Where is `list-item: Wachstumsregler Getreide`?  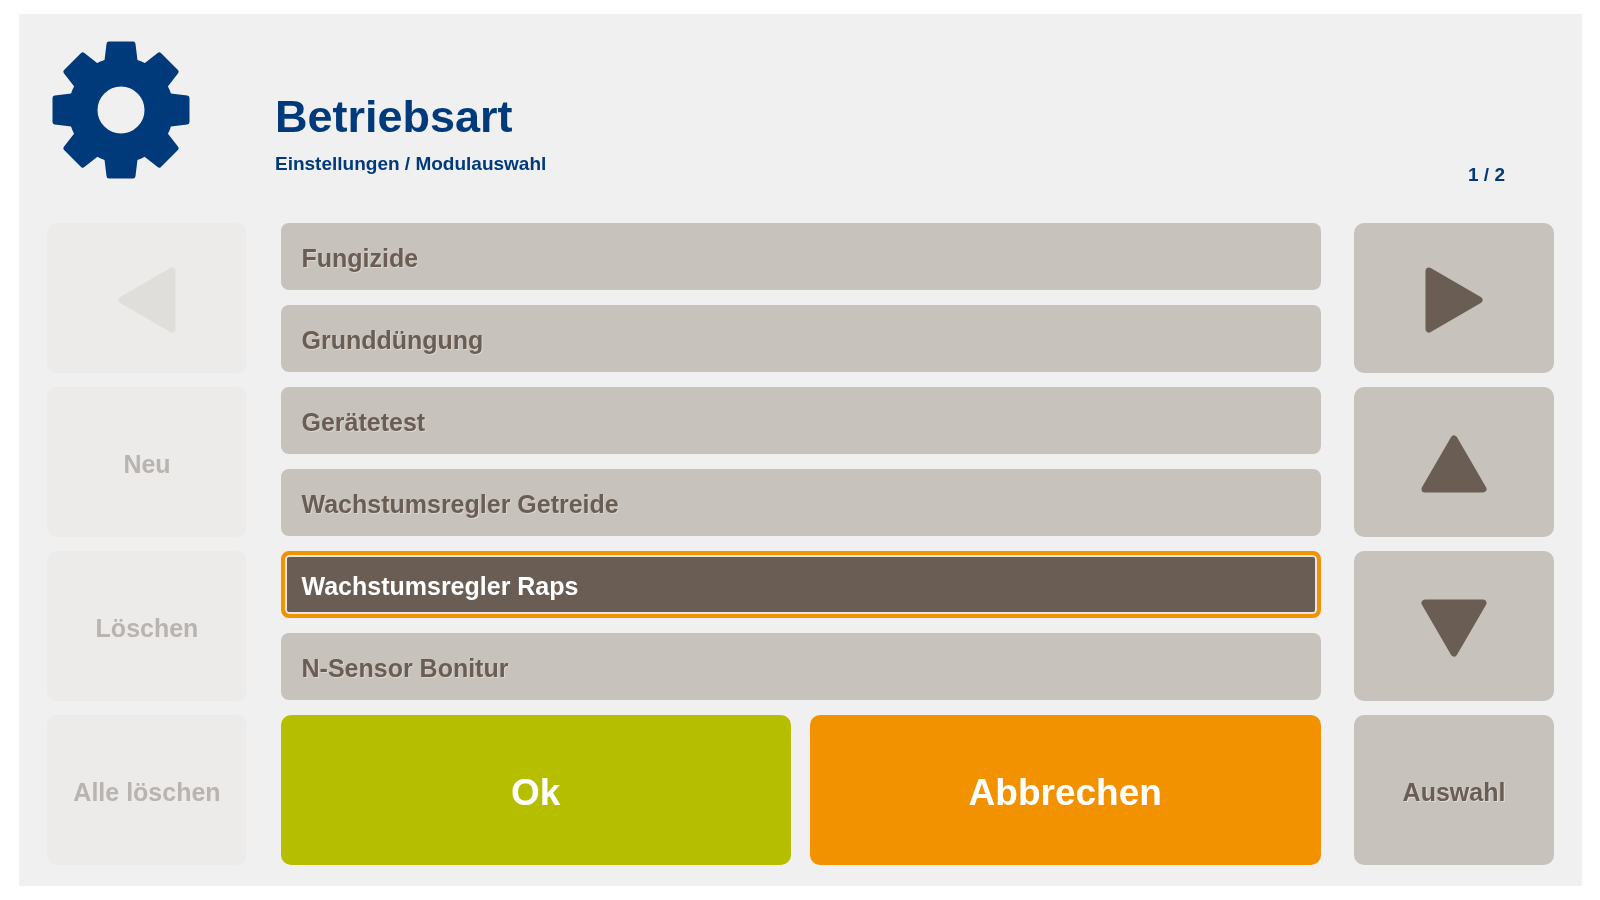 list-item: Wachstumsregler Getreide is located at coordinates (800, 502).